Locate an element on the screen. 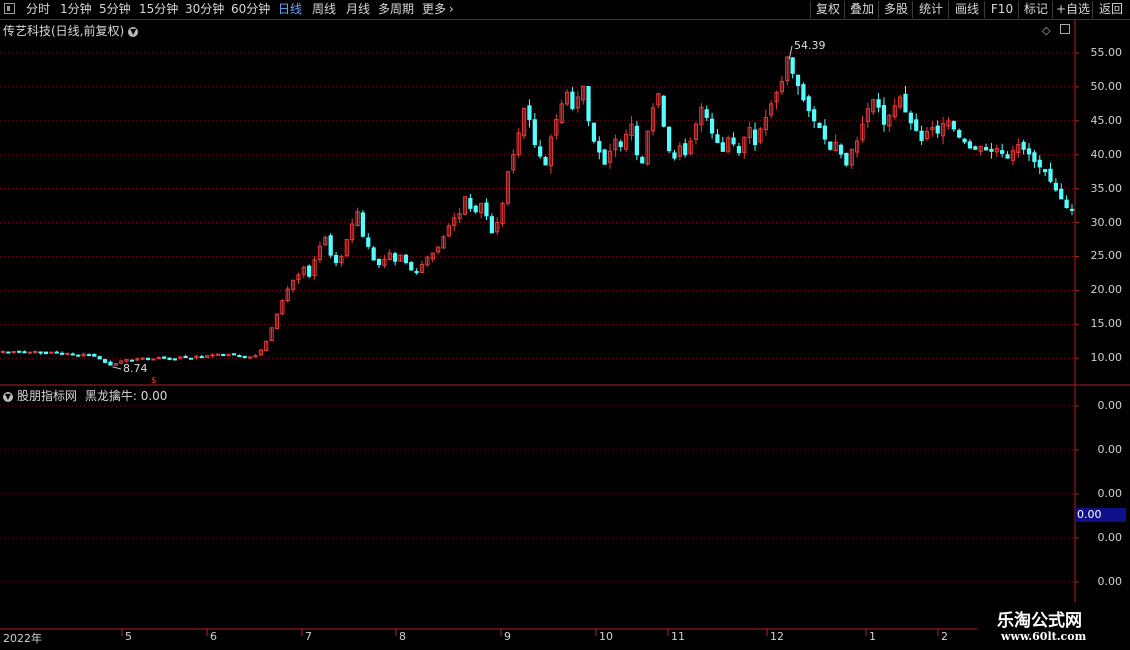  button-multi-stock: 多股 is located at coordinates (895, 9).